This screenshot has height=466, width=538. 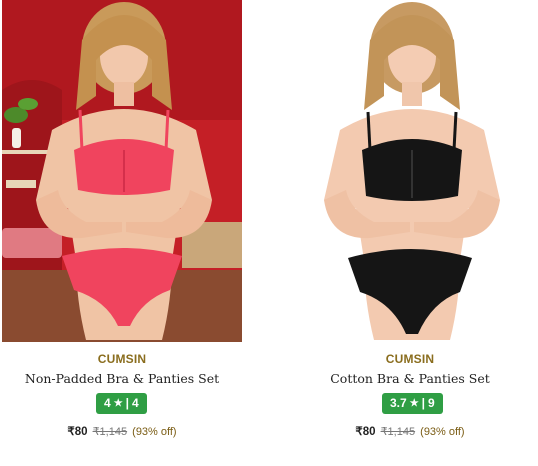 I want to click on rating-badge: 4 ★ | 4, so click(x=121, y=403).